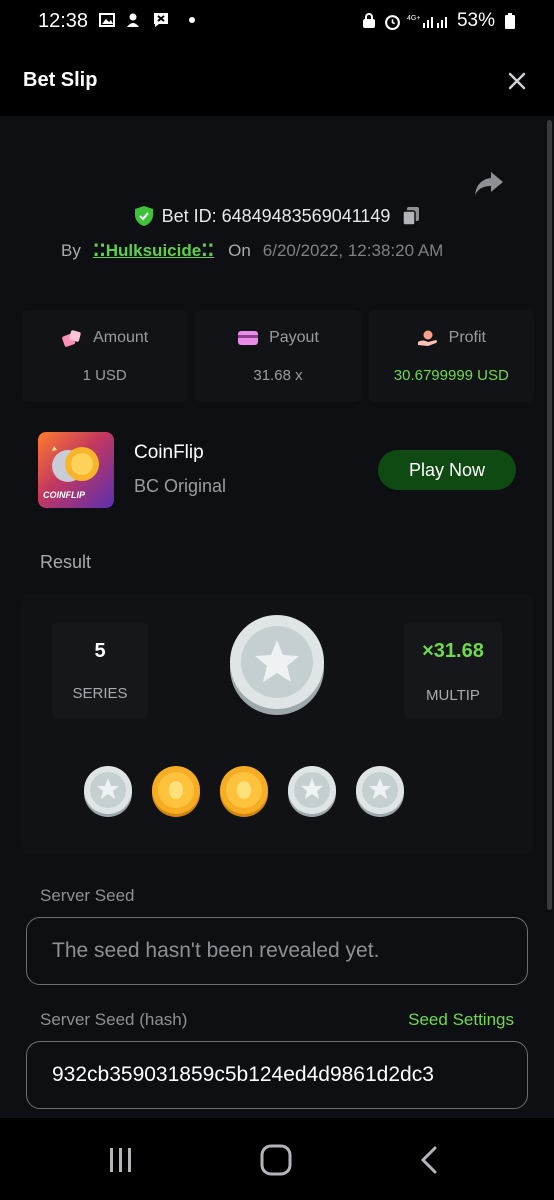 This screenshot has width=554, height=1200. I want to click on signal-4g-icon: 4G+, so click(429, 21).